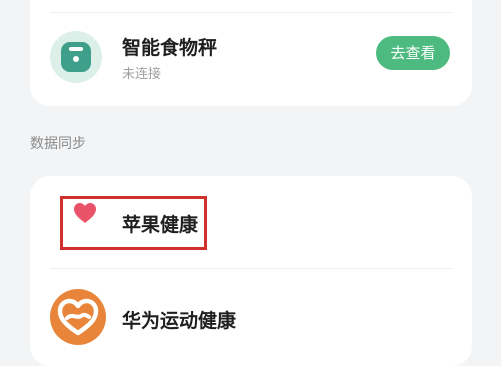 The height and width of the screenshot is (366, 501). What do you see at coordinates (160, 225) in the screenshot?
I see `sync-item-label: 苹果健康` at bounding box center [160, 225].